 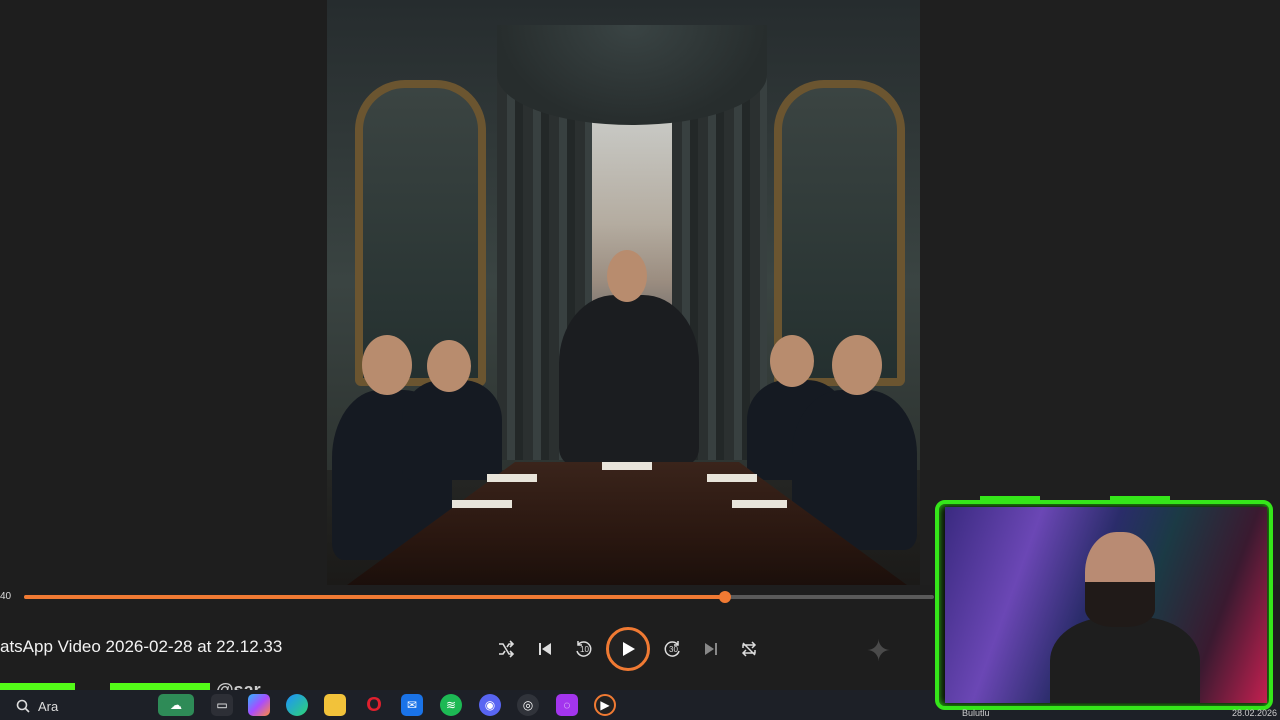 I want to click on discord-icon: ◉, so click(x=490, y=705).